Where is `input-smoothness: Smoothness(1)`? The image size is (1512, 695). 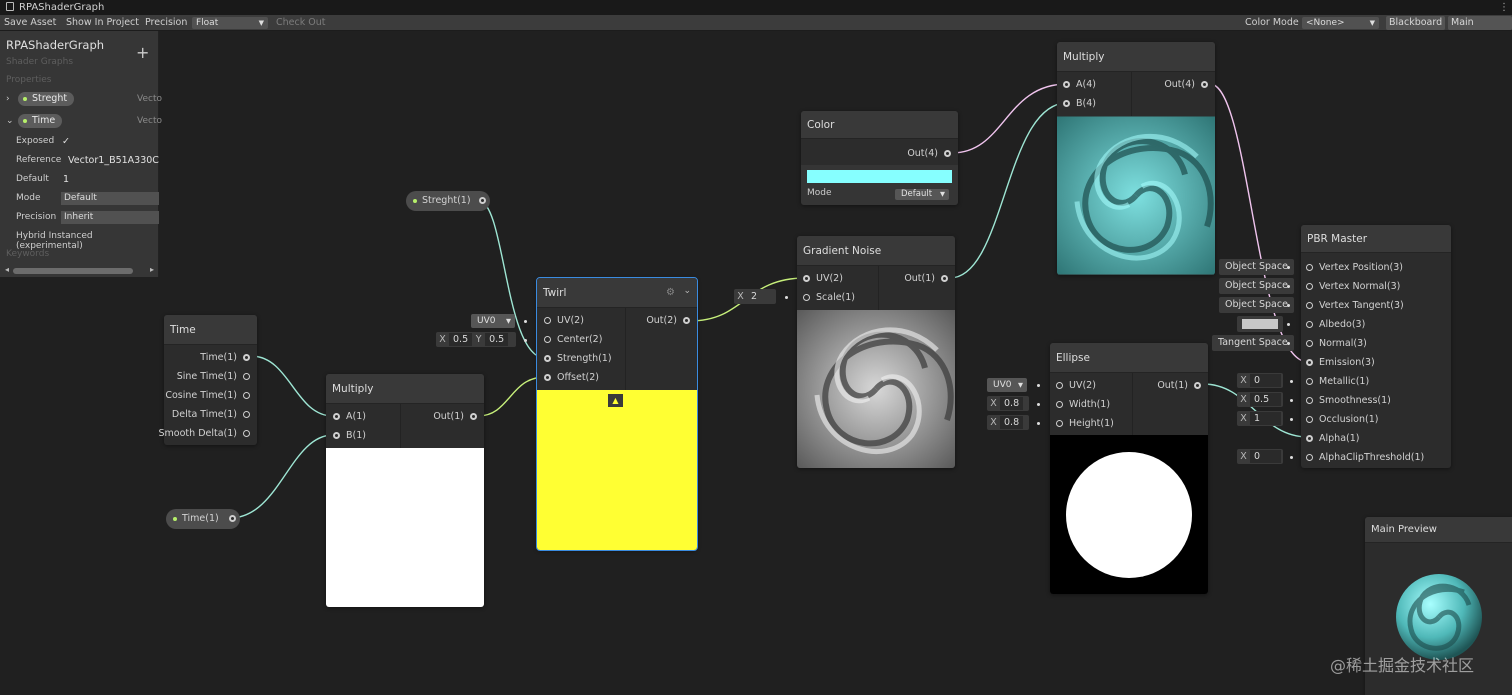
input-smoothness: Smoothness(1) is located at coordinates (1348, 400).